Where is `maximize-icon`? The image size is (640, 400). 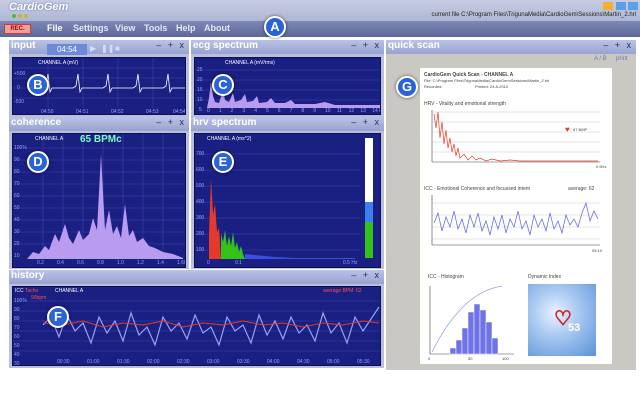 maximize-icon is located at coordinates (621, 6).